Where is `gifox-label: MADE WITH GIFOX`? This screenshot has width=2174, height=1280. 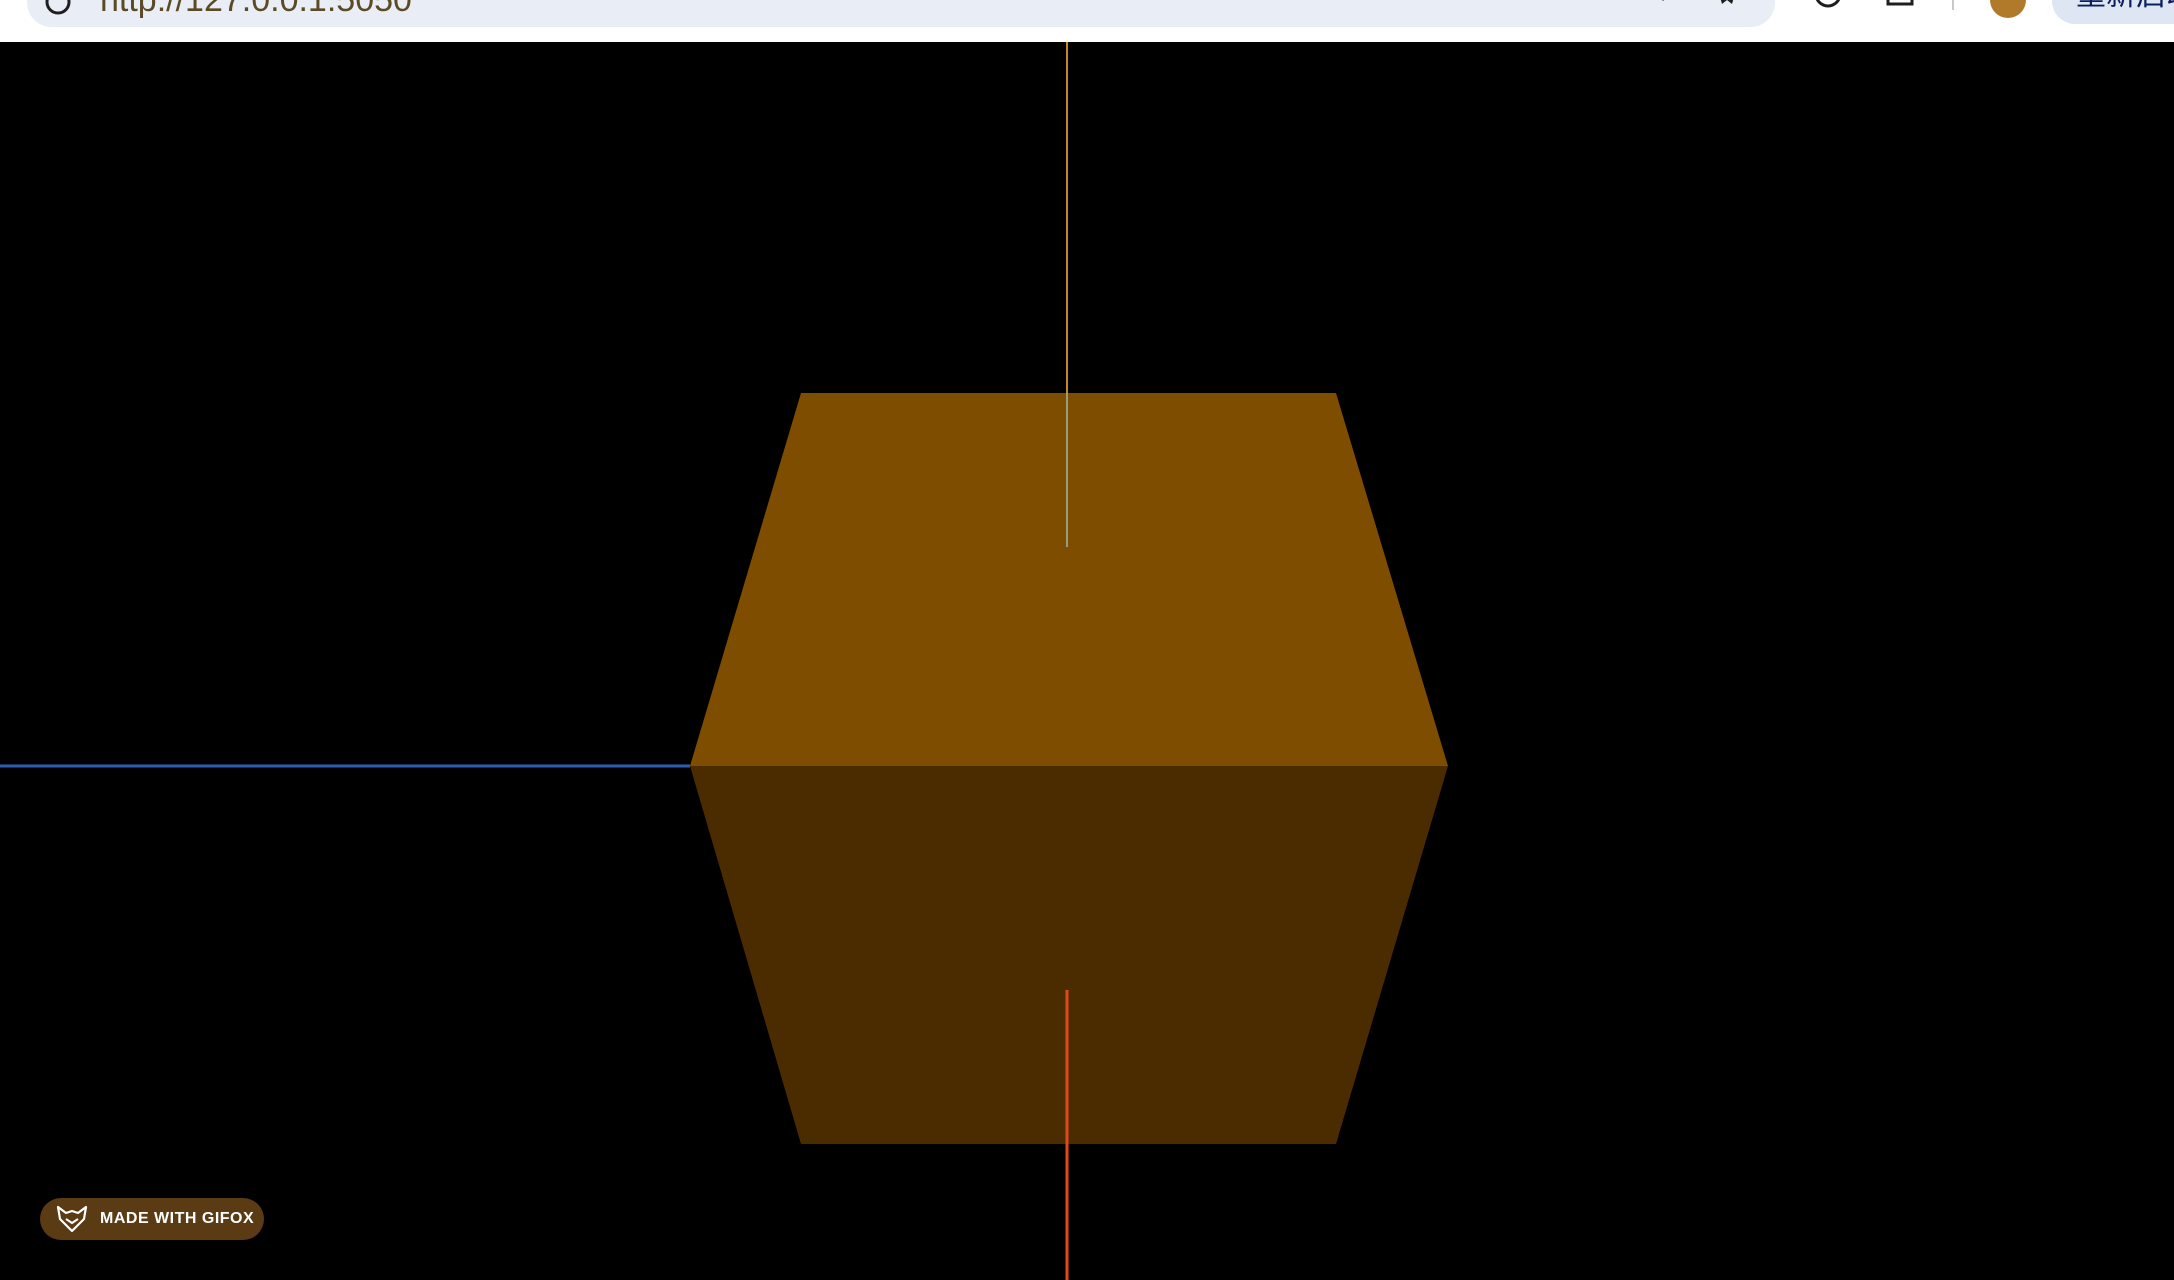
gifox-label: MADE WITH GIFOX is located at coordinates (177, 1218).